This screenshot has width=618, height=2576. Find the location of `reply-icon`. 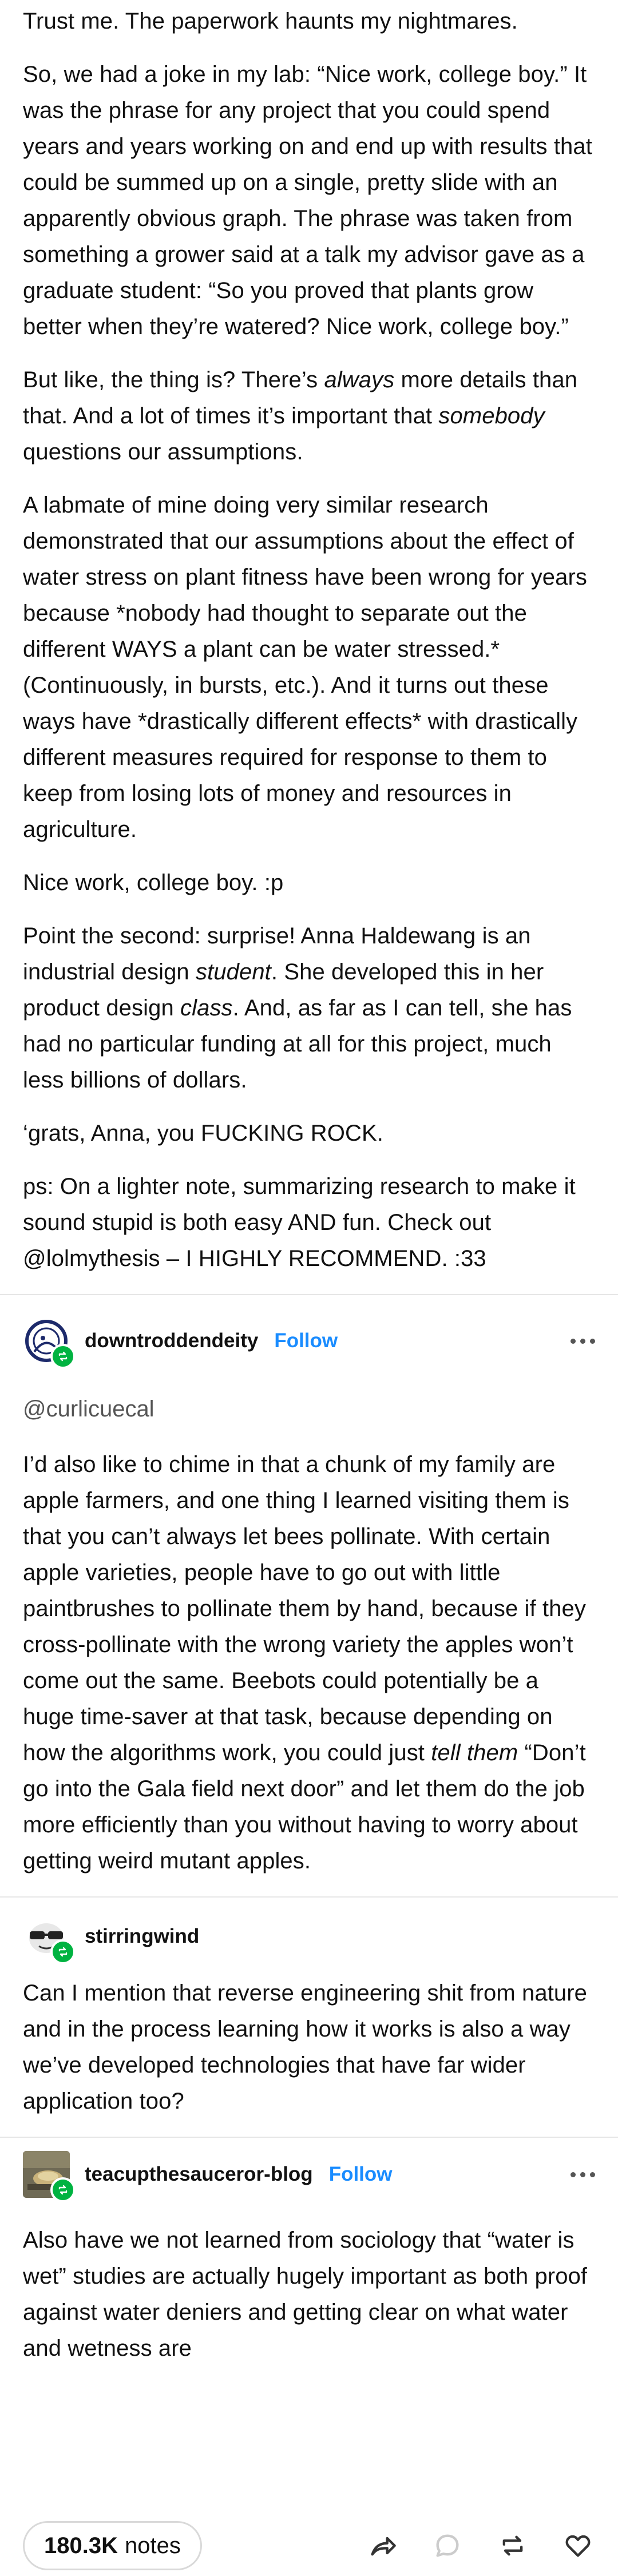

reply-icon is located at coordinates (447, 2546).